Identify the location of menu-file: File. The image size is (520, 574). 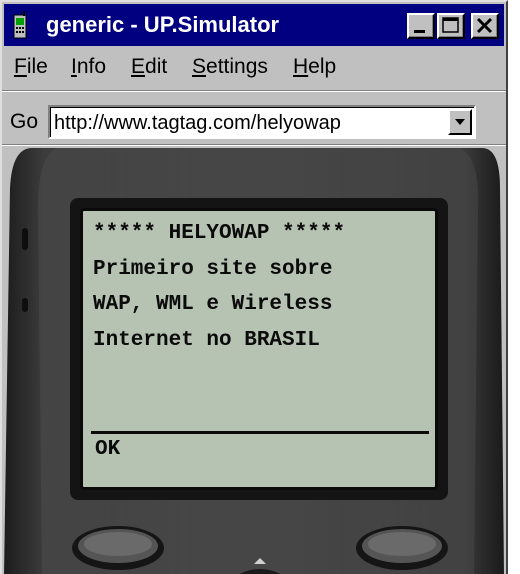
(31, 67).